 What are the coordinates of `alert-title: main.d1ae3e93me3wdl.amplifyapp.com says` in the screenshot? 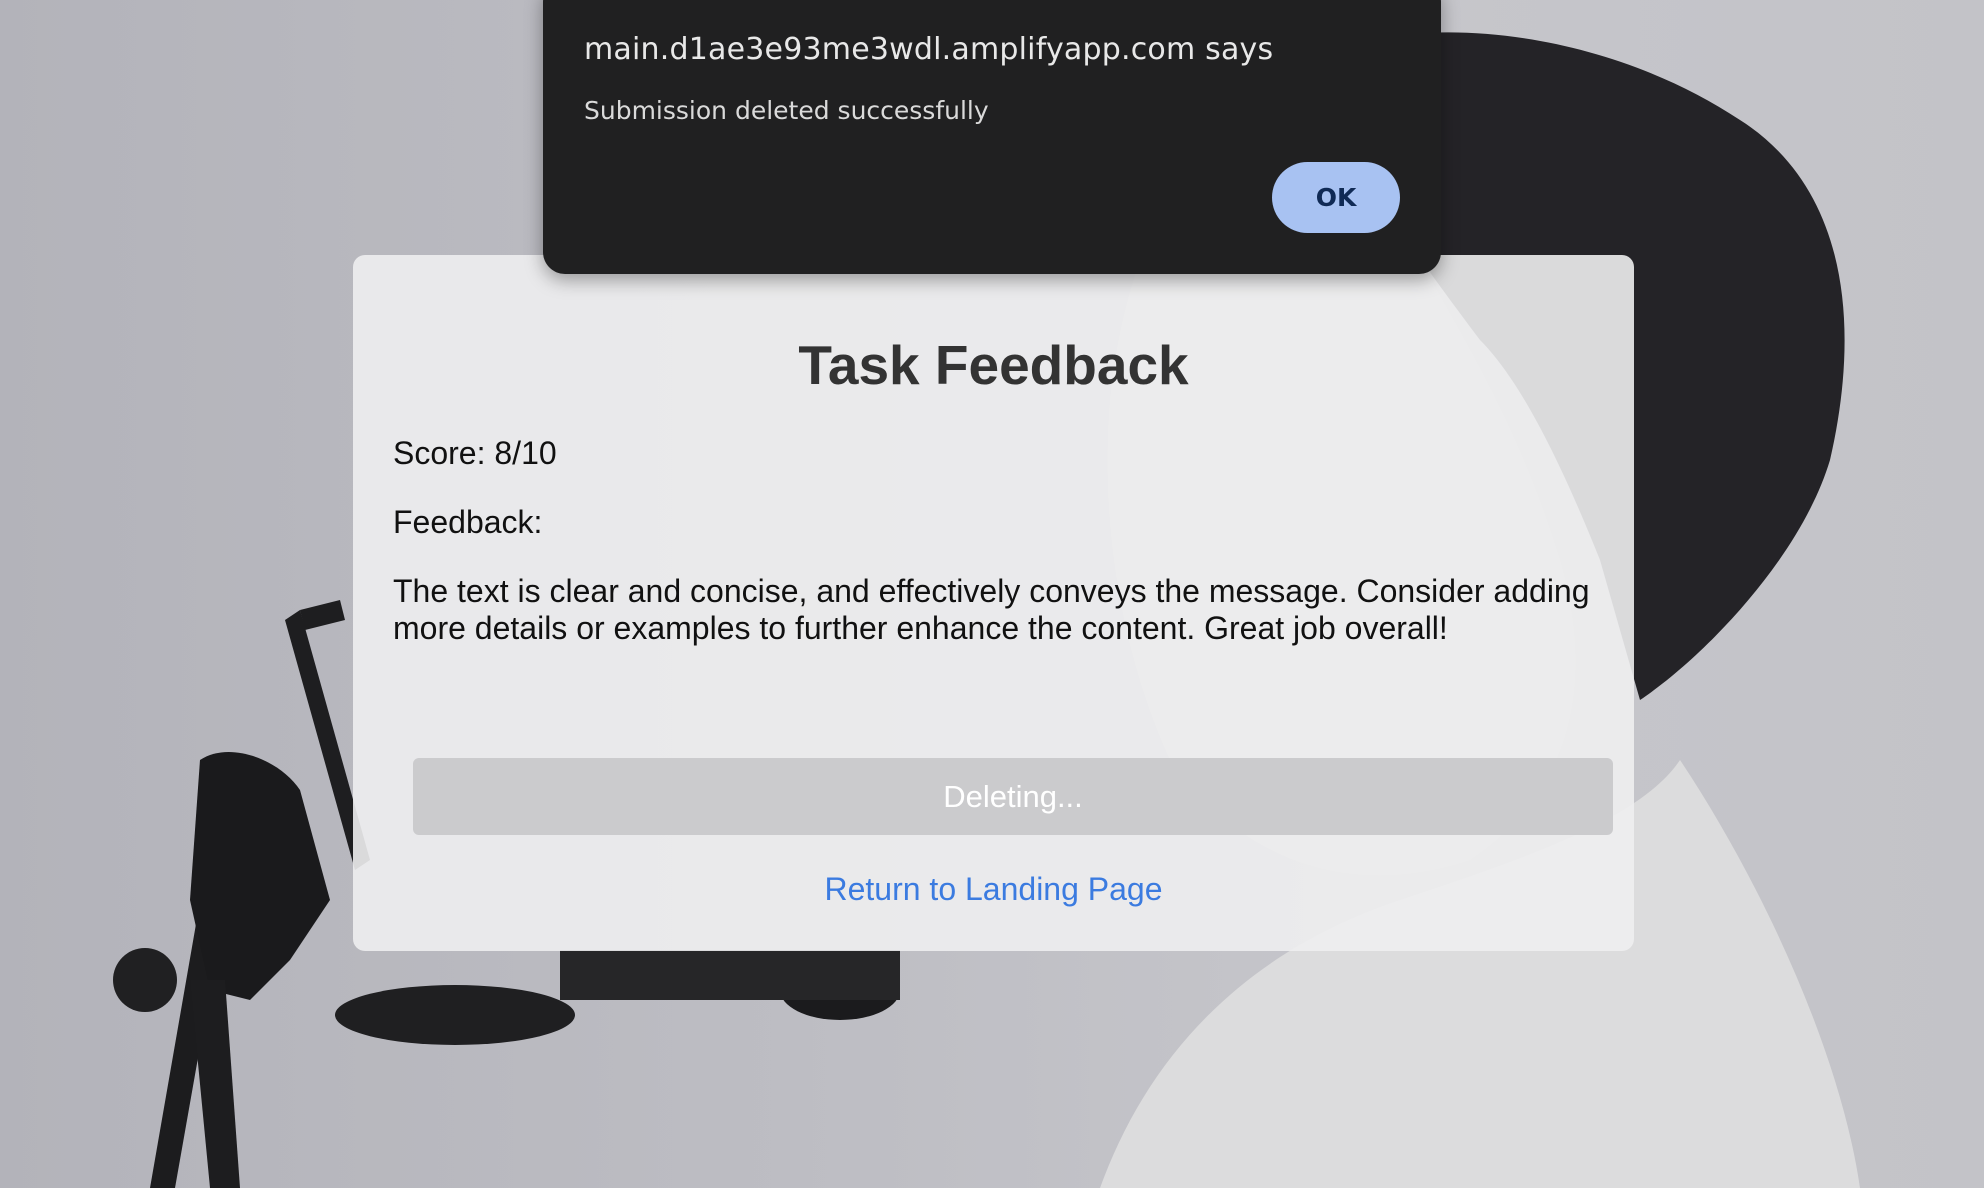 It's located at (929, 49).